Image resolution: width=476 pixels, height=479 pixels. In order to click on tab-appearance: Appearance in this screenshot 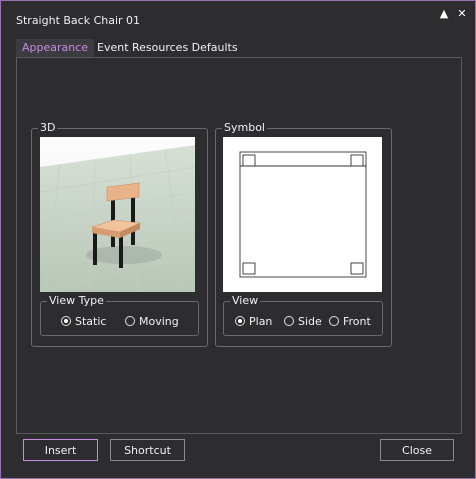, I will do `click(55, 48)`.